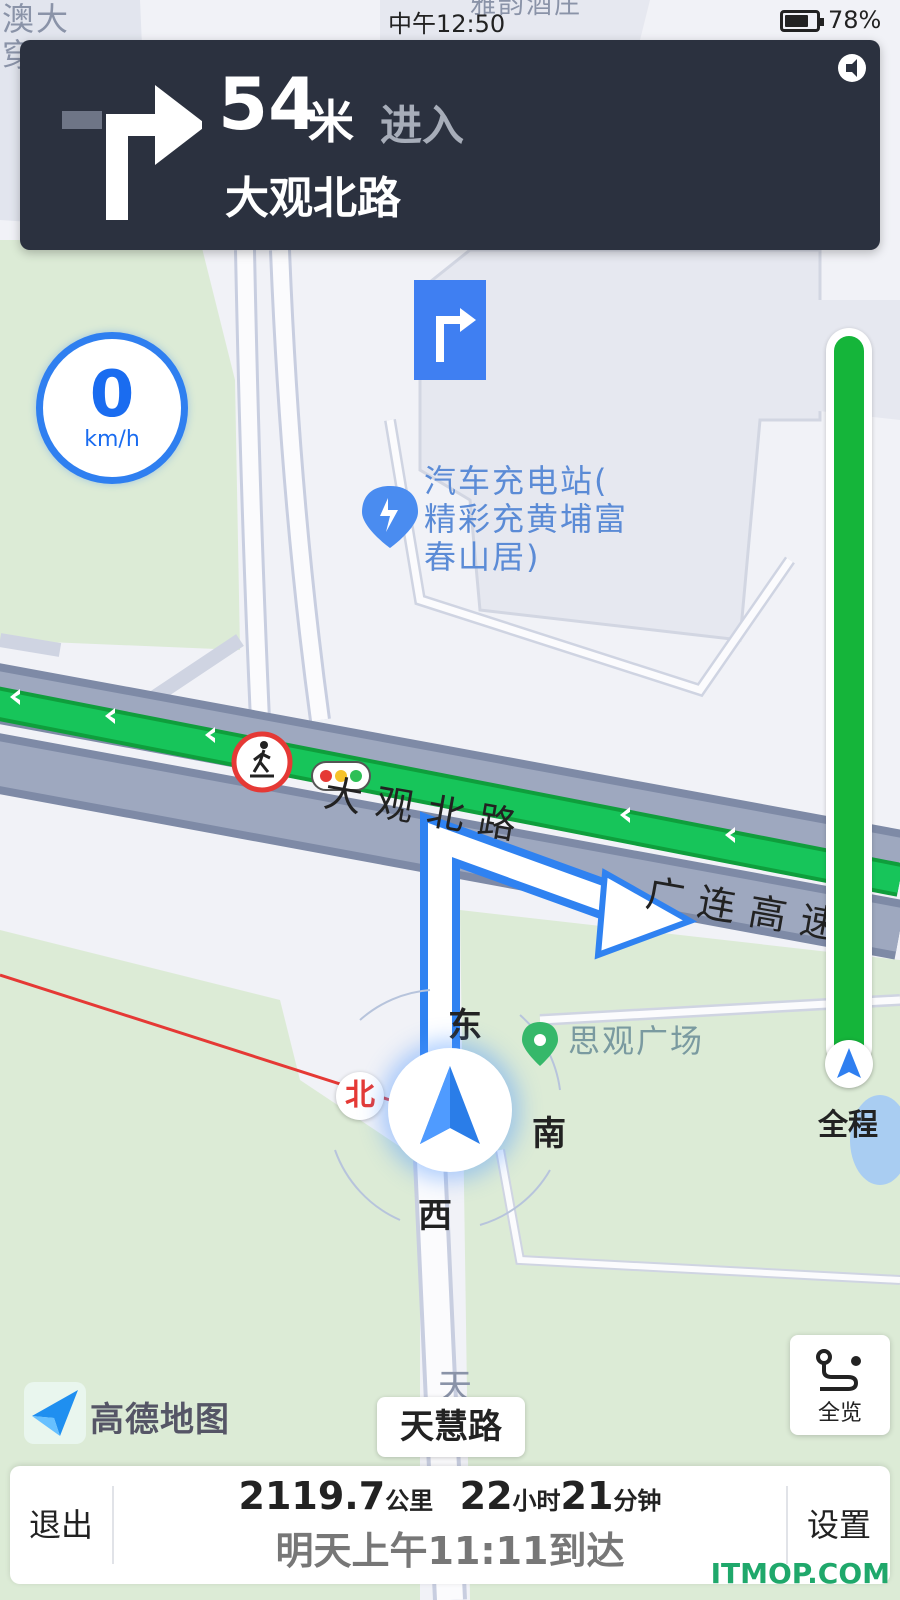 The height and width of the screenshot is (1600, 900). I want to click on poi-charging-line-1: 汽车充电站(, so click(516, 481).